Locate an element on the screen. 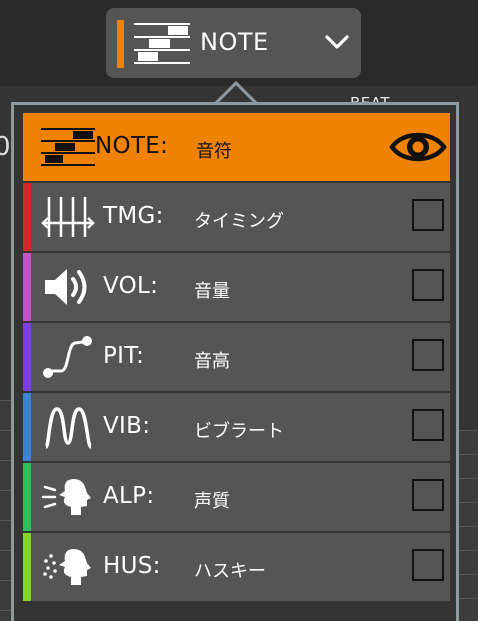  menu-item-vib: VIB: ビブラート is located at coordinates (236, 427).